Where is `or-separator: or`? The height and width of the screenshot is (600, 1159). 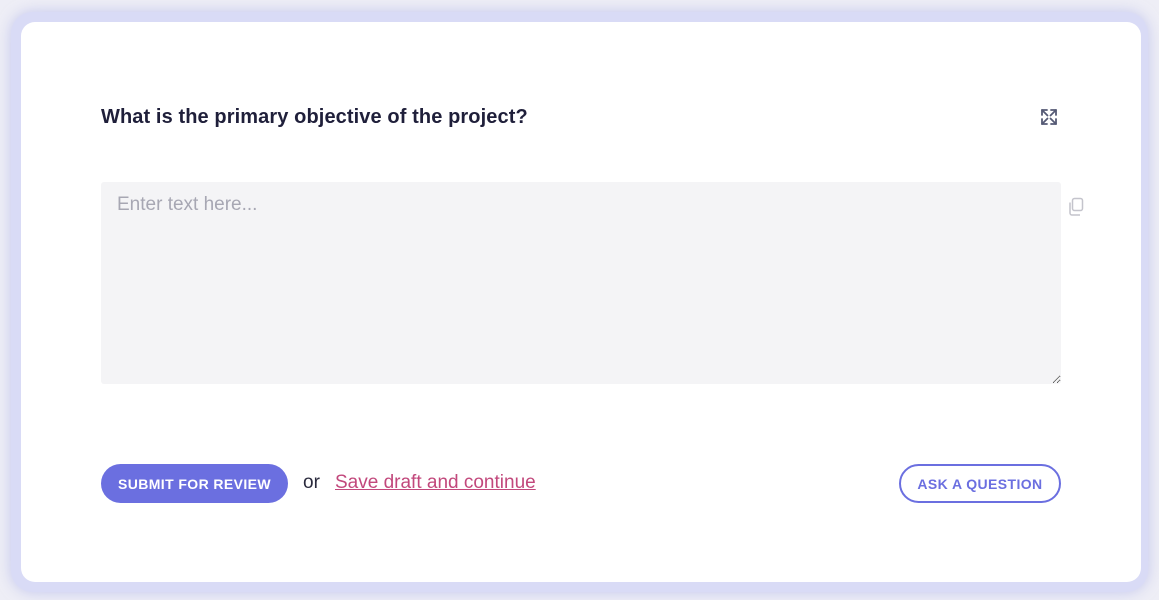
or-separator: or is located at coordinates (311, 482).